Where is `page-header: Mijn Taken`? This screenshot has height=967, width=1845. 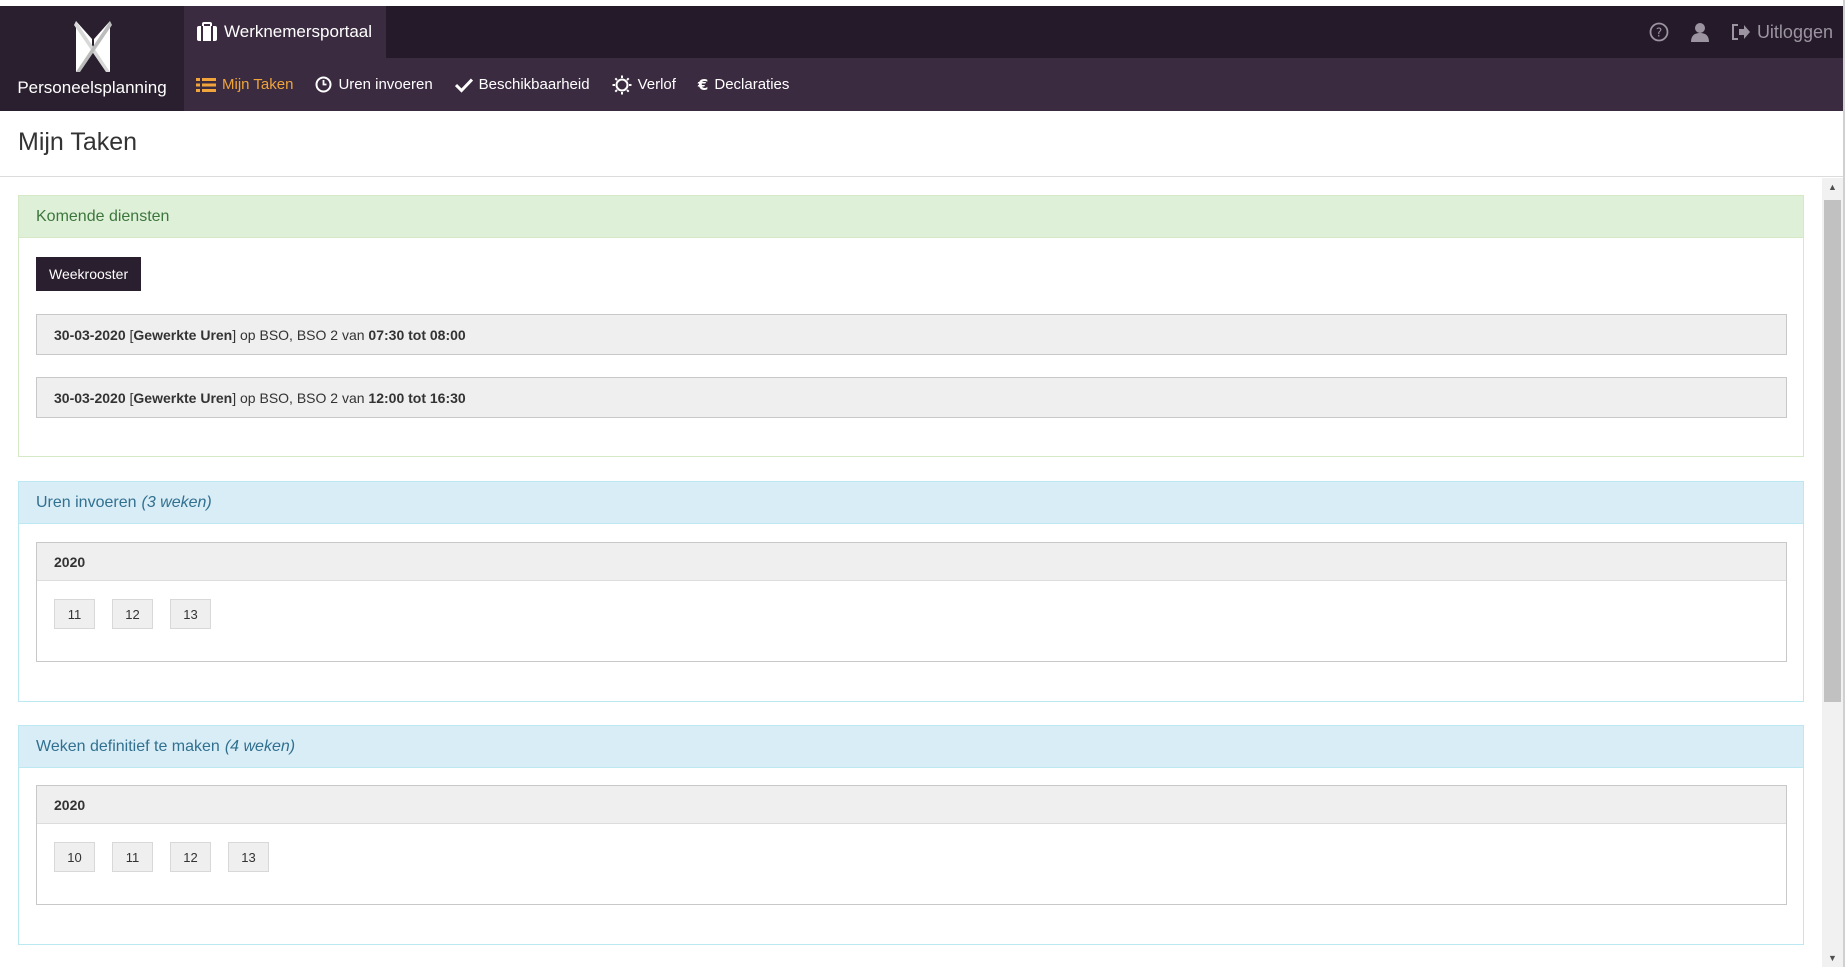
page-header: Mijn Taken is located at coordinates (921, 144).